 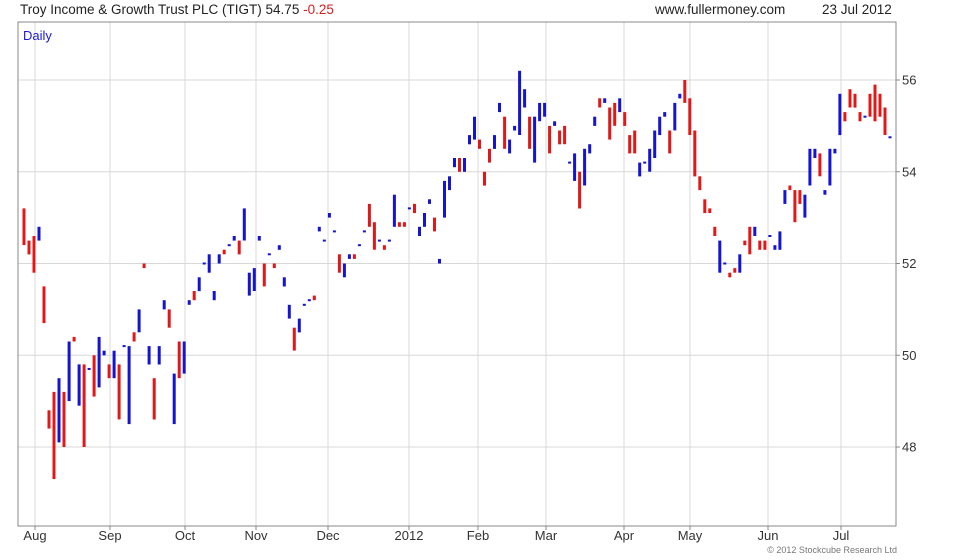 I want to click on x-tick-label: Apr, so click(x=624, y=535).